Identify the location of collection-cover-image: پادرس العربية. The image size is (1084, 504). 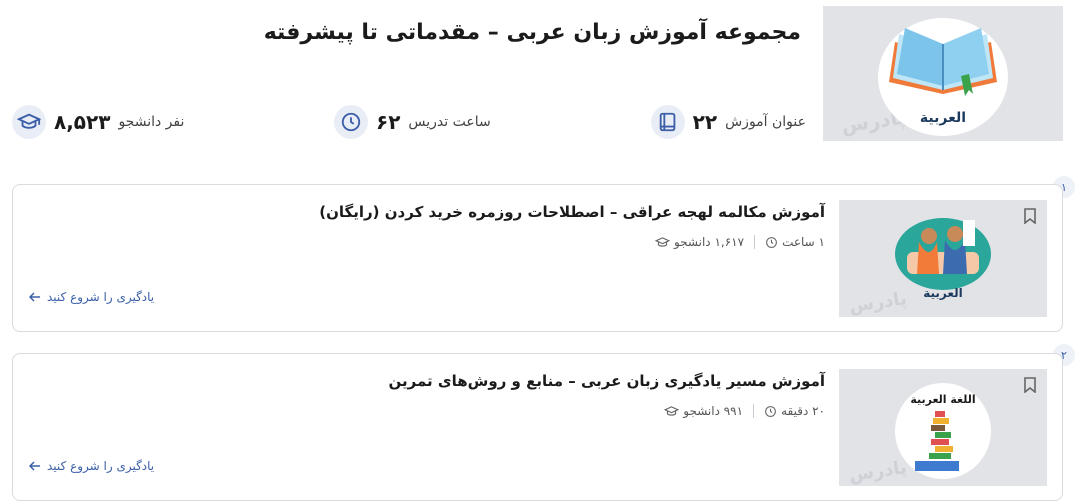
(943, 73).